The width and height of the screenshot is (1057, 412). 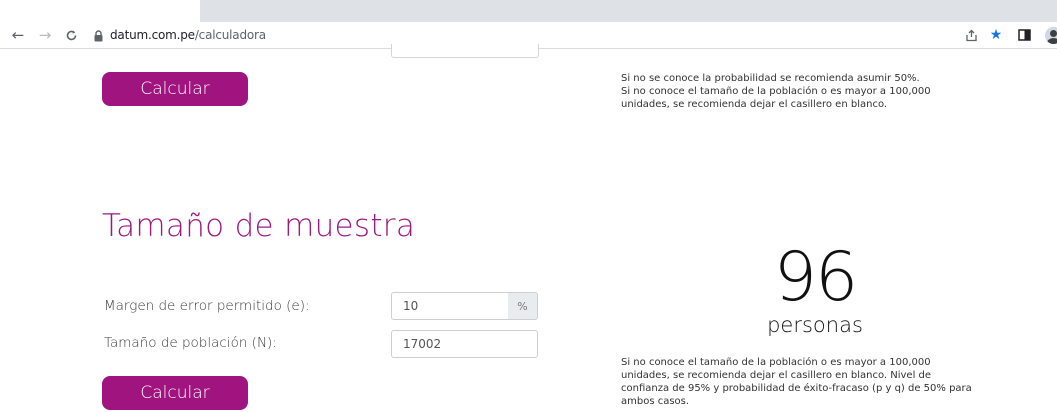 What do you see at coordinates (464, 344) in the screenshot?
I see `population-input: 17002` at bounding box center [464, 344].